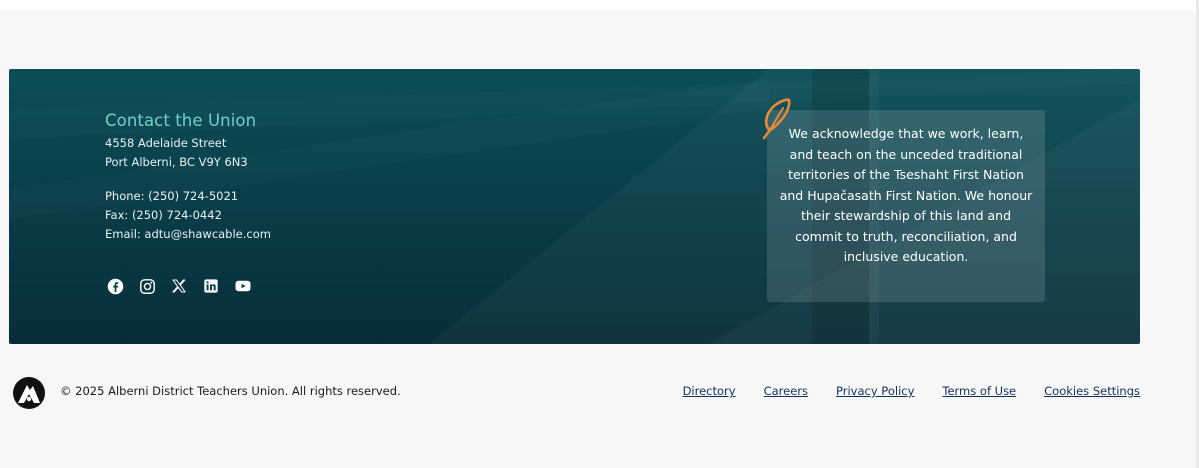 The height and width of the screenshot is (468, 1199). What do you see at coordinates (776, 121) in the screenshot?
I see `feather-icon` at bounding box center [776, 121].